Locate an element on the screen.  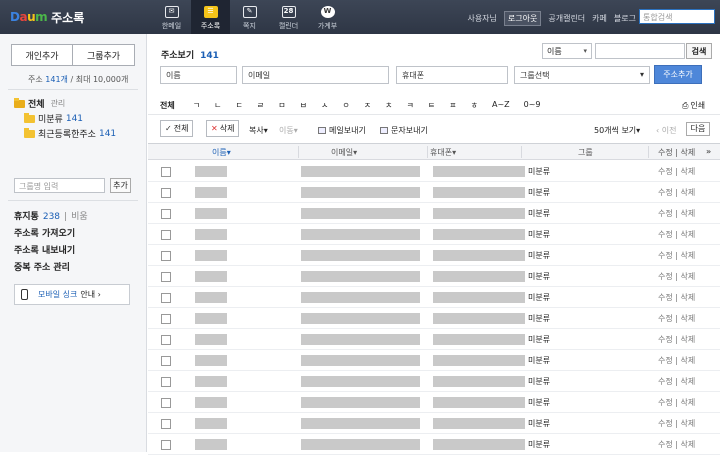
send-sms-button: 문자보내기 is located at coordinates (404, 130).